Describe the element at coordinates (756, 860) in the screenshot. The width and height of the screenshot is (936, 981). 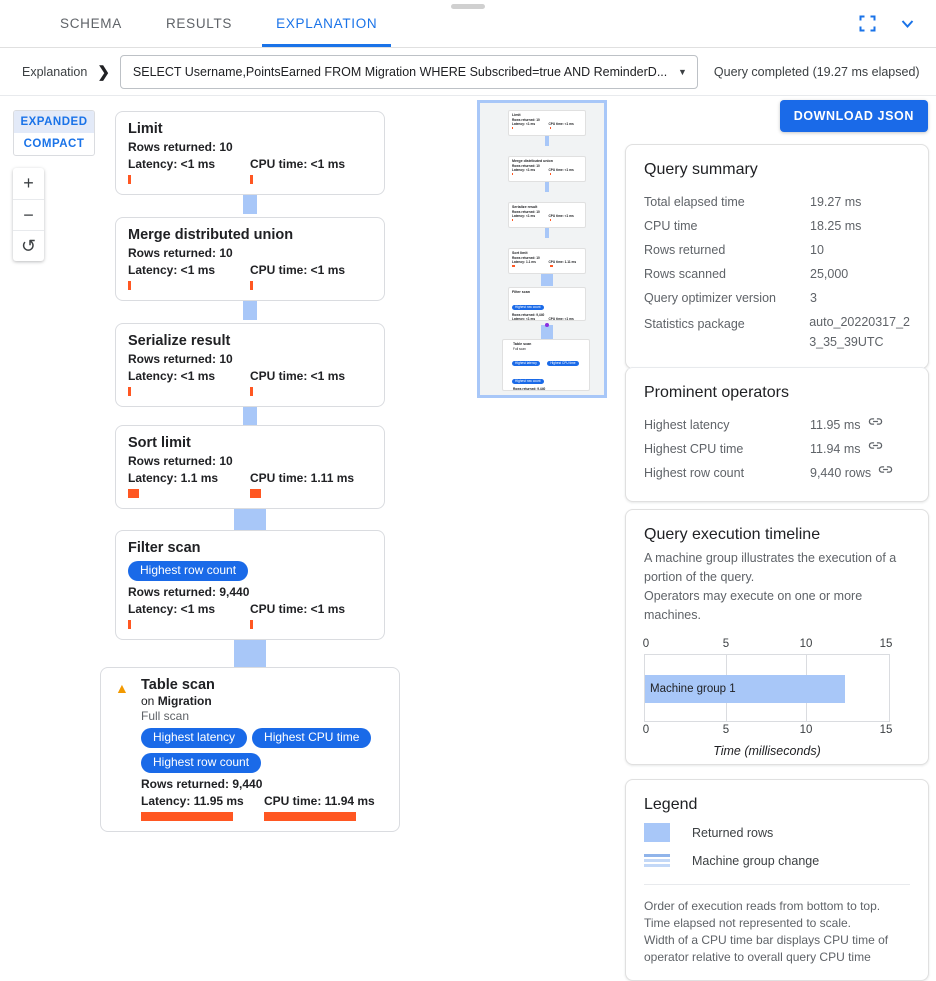
I see `legend-label: Machine group change` at that location.